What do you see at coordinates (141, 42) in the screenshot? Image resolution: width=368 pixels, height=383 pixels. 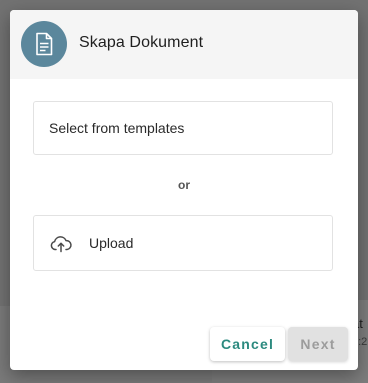 I see `dialog-title: Skapa Dokument` at bounding box center [141, 42].